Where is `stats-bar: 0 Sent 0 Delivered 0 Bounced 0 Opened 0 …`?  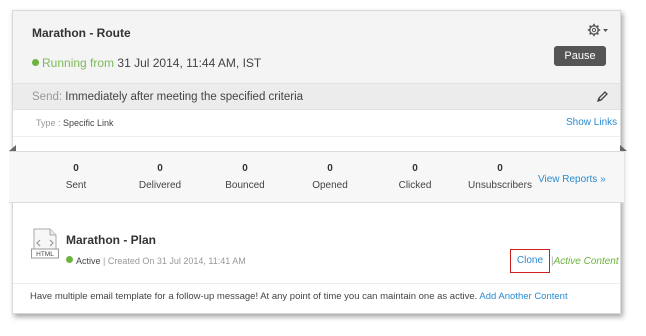 stats-bar: 0 Sent 0 Delivered 0 Bounced 0 Opened 0 … is located at coordinates (316, 177).